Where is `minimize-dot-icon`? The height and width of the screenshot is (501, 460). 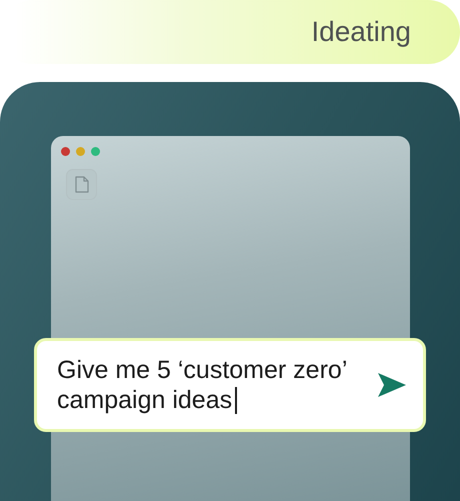
minimize-dot-icon is located at coordinates (80, 151).